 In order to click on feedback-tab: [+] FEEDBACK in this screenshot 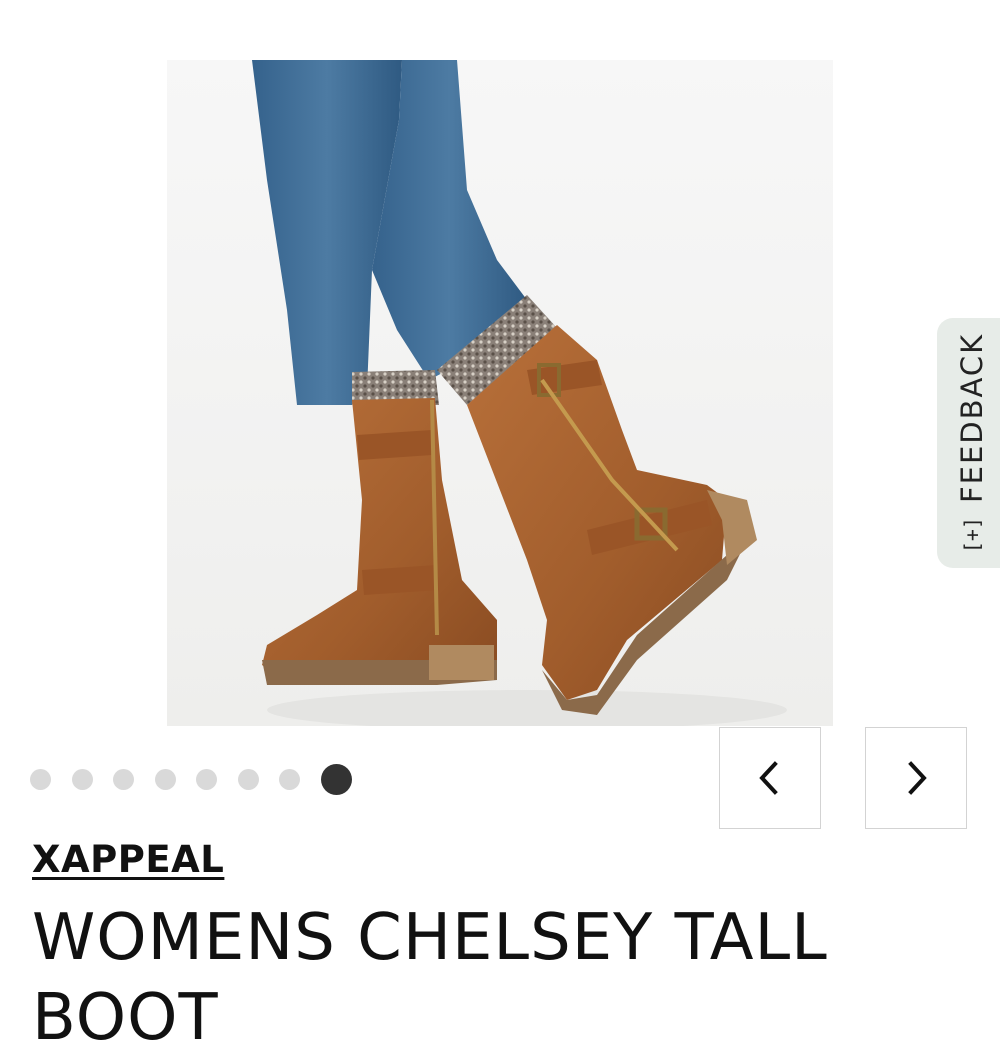, I will do `click(968, 443)`.